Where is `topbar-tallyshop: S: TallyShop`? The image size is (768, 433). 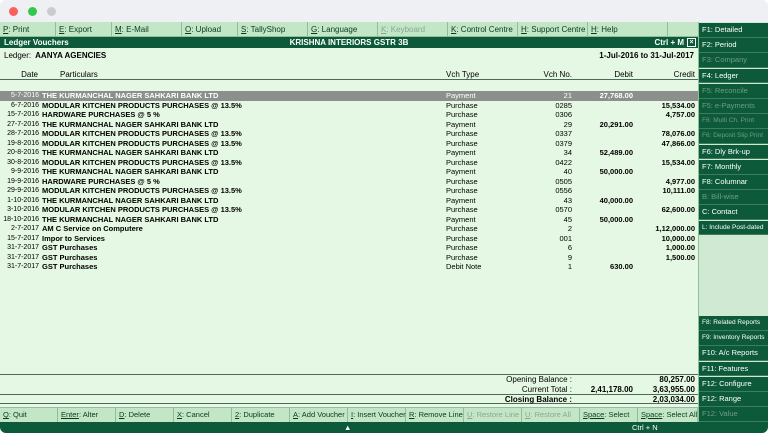 topbar-tallyshop: S: TallyShop is located at coordinates (273, 29).